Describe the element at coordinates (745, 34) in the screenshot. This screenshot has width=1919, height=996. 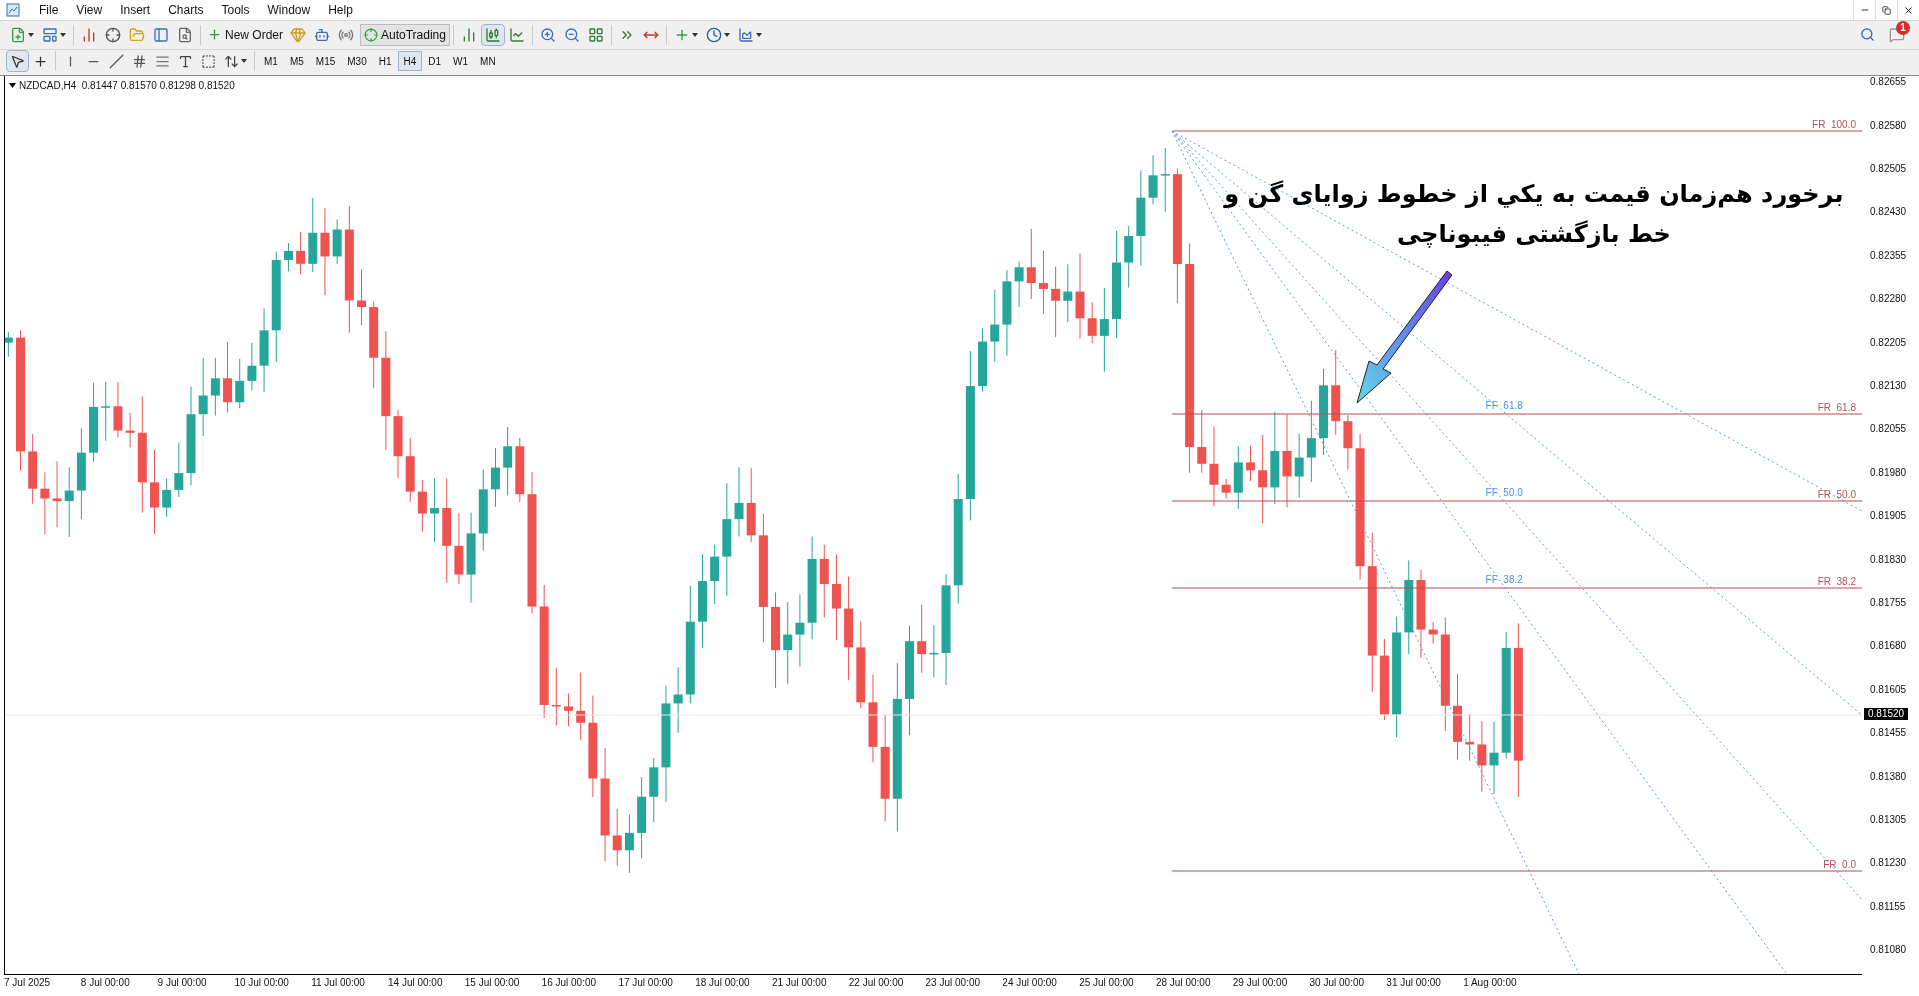
I see `chart-template-icon` at that location.